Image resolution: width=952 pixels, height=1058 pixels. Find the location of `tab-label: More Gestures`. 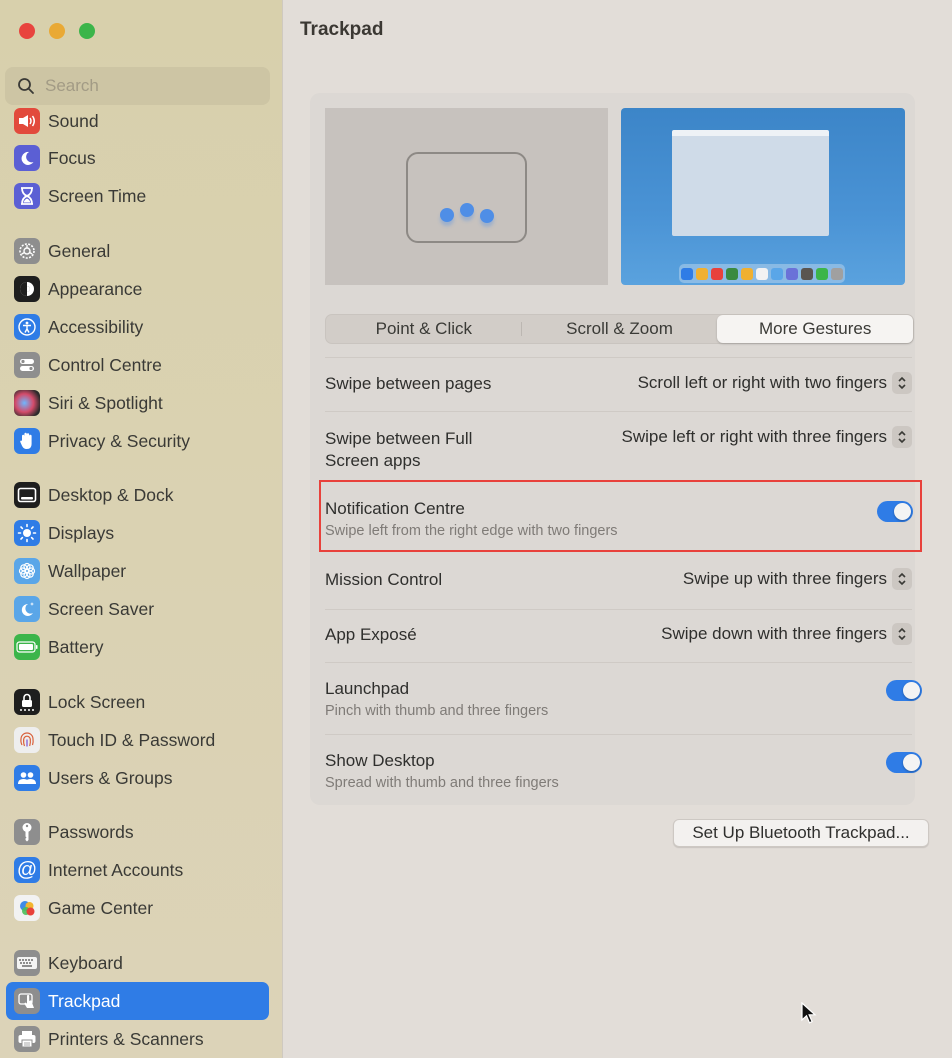

tab-label: More Gestures is located at coordinates (815, 328).